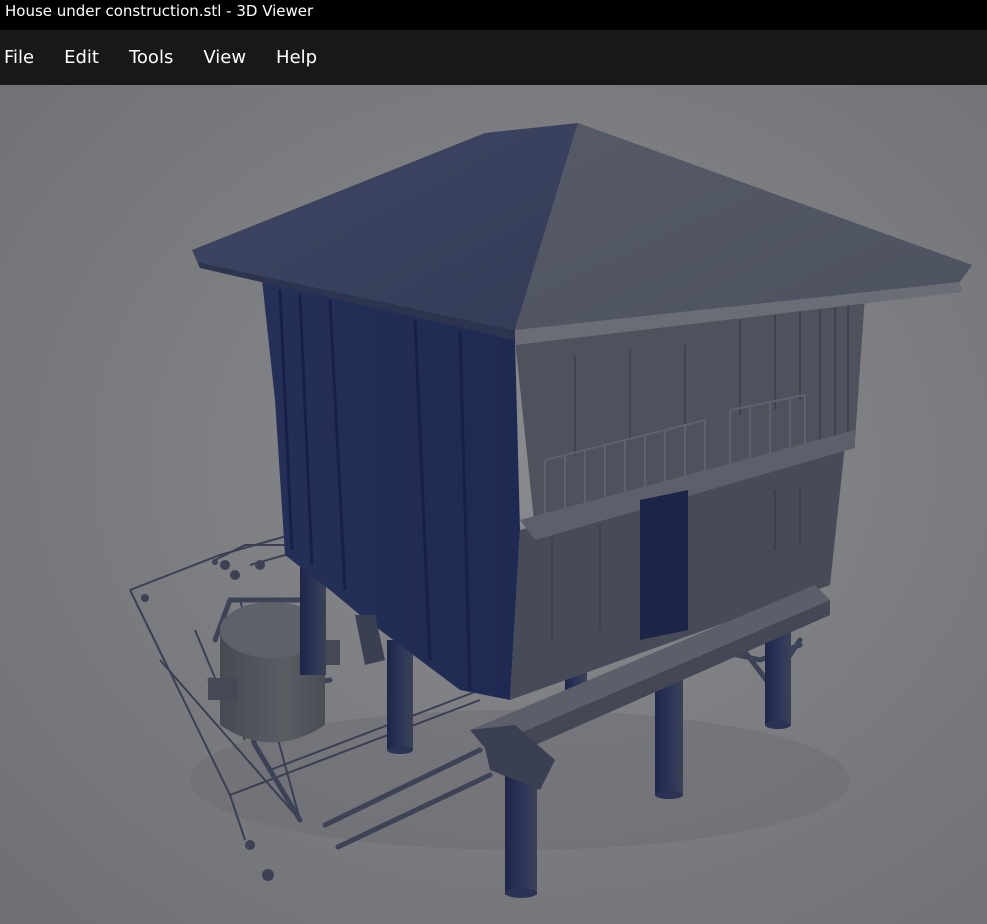 This screenshot has width=987, height=924. What do you see at coordinates (151, 57) in the screenshot?
I see `menu-tools: Tools` at bounding box center [151, 57].